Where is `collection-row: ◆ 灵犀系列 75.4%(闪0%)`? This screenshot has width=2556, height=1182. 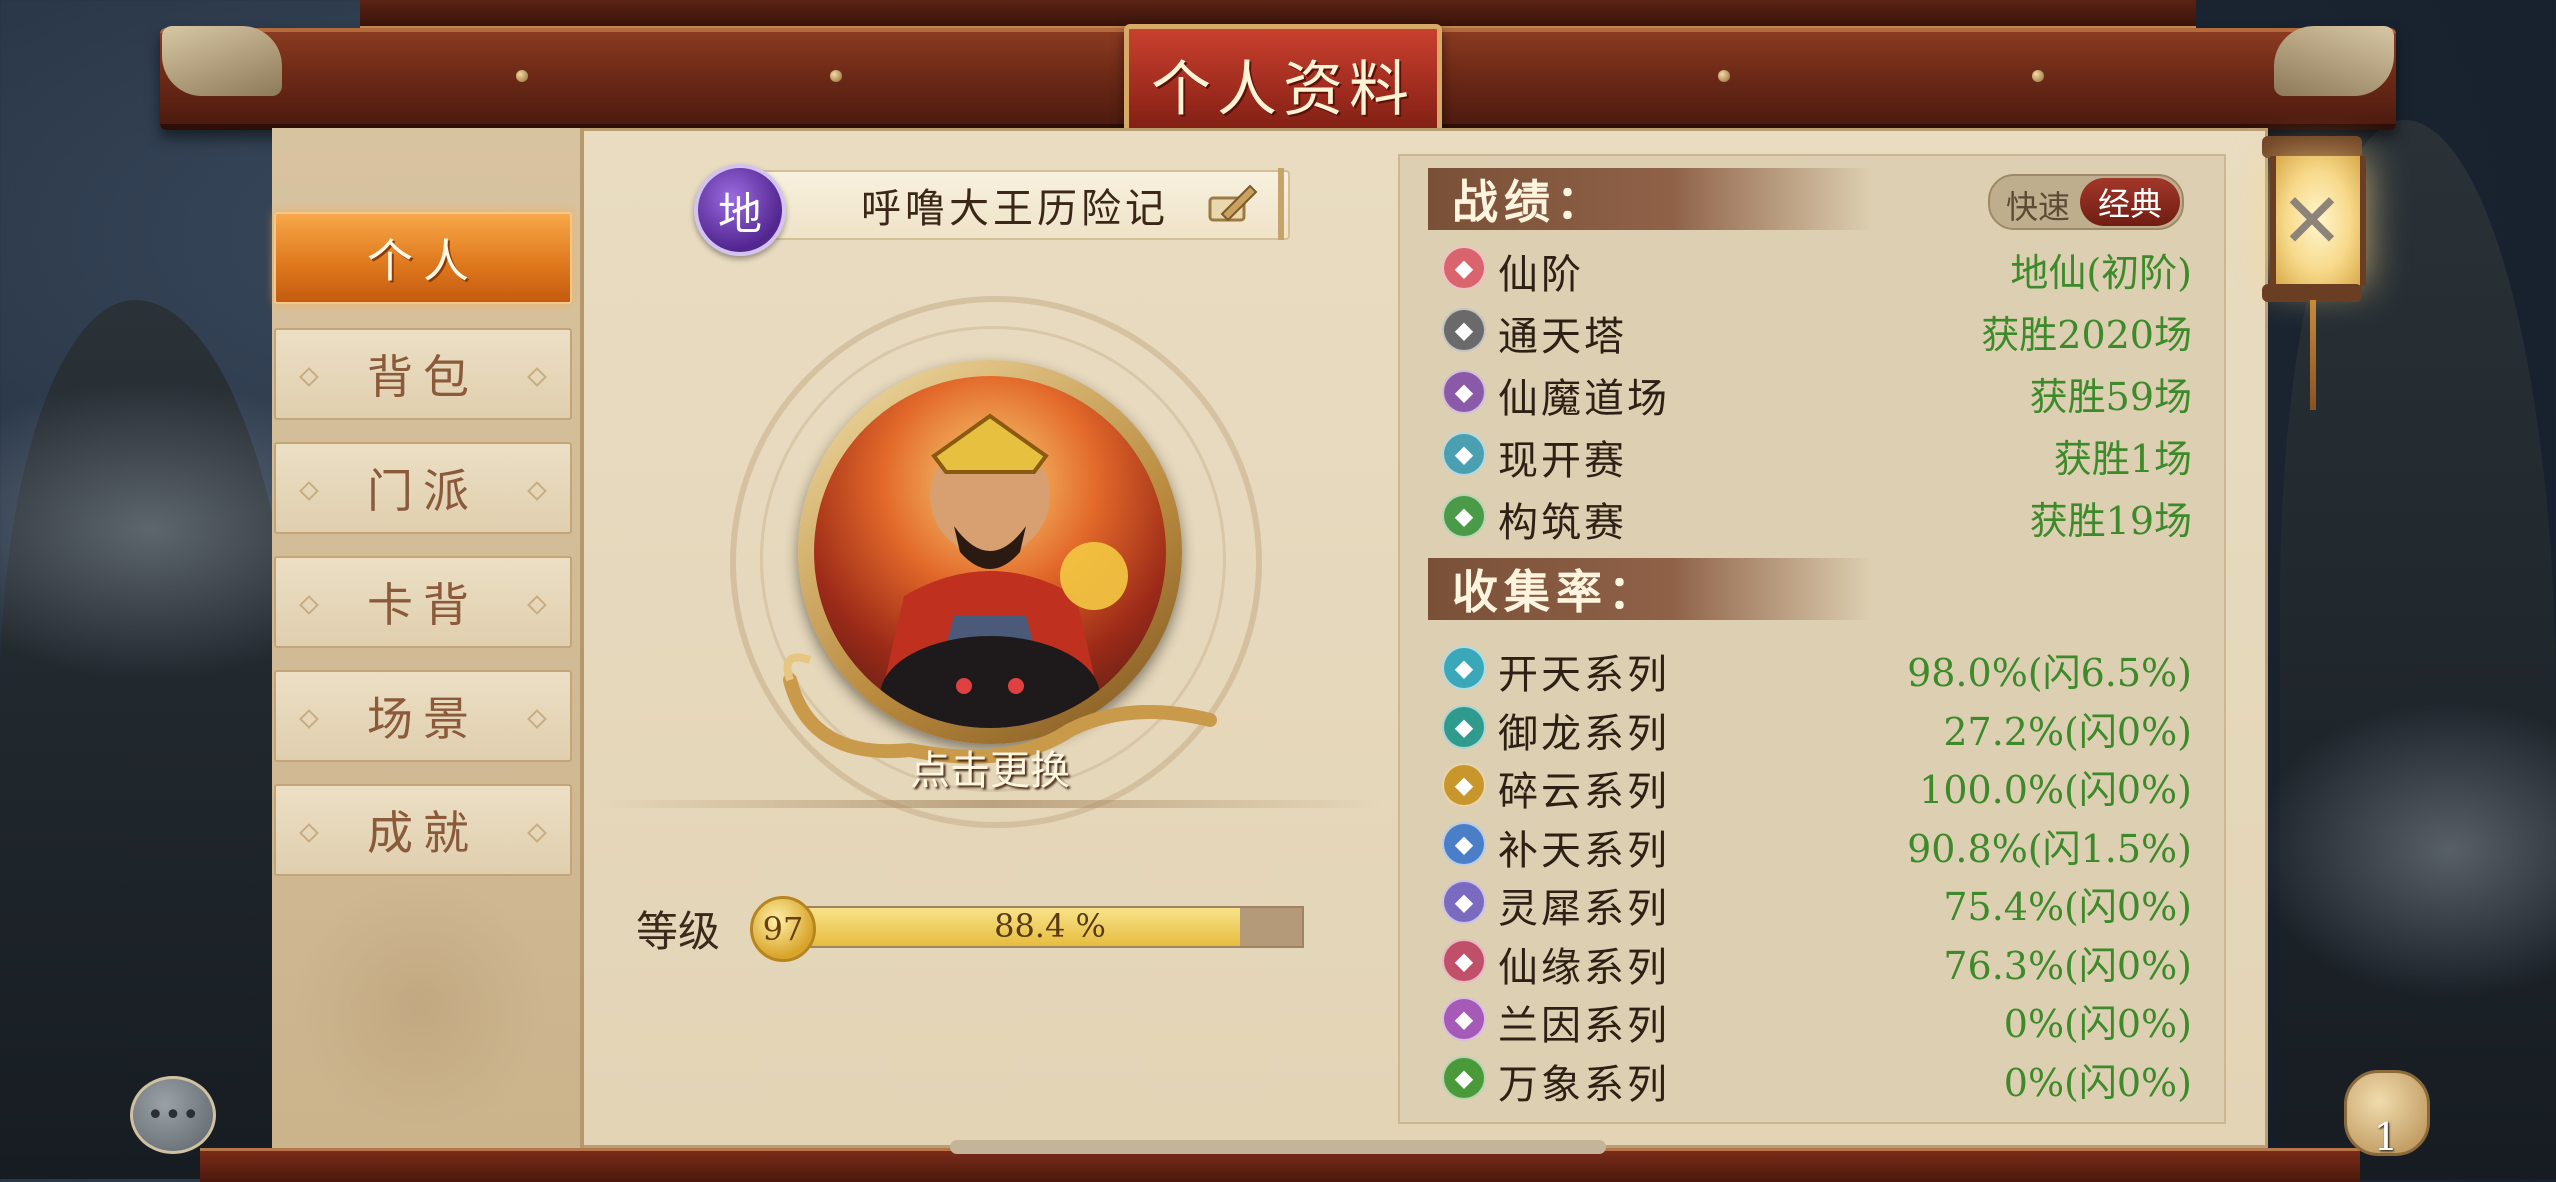 collection-row: ◆ 灵犀系列 75.4%(闪0%) is located at coordinates (1817, 903).